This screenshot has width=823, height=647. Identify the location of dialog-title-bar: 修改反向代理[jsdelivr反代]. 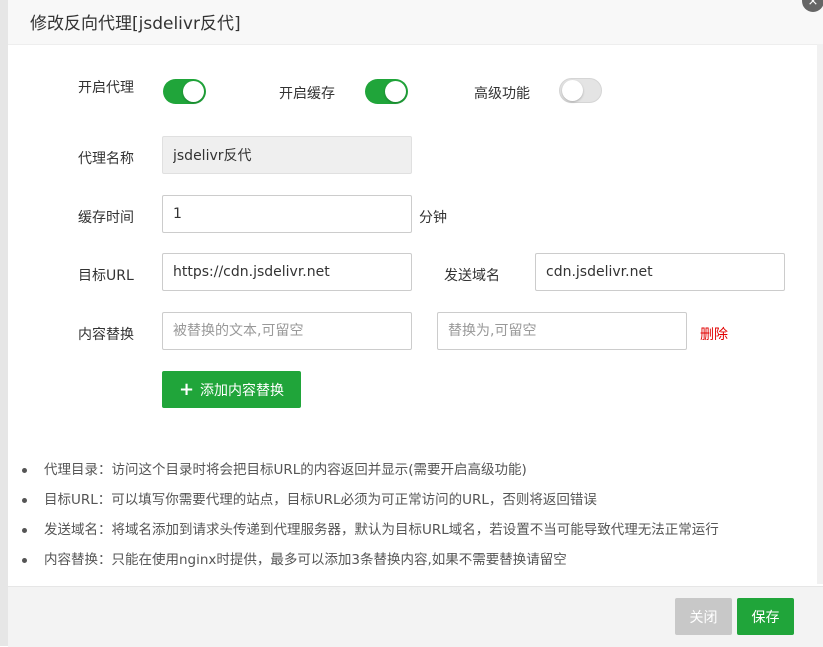
(415, 22).